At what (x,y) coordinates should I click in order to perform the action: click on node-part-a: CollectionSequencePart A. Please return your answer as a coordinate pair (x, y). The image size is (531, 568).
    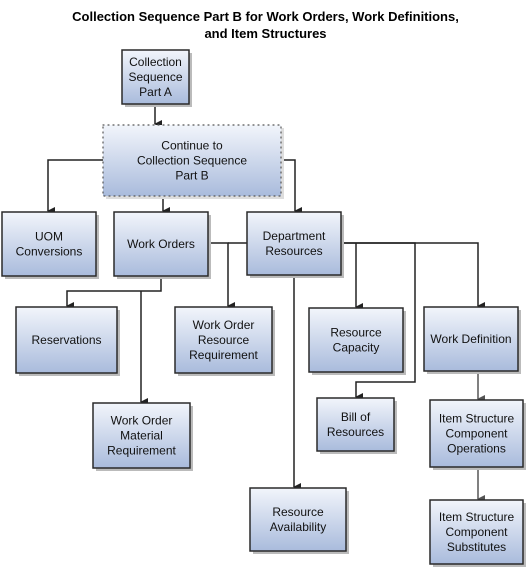
    Looking at the image, I should click on (156, 78).